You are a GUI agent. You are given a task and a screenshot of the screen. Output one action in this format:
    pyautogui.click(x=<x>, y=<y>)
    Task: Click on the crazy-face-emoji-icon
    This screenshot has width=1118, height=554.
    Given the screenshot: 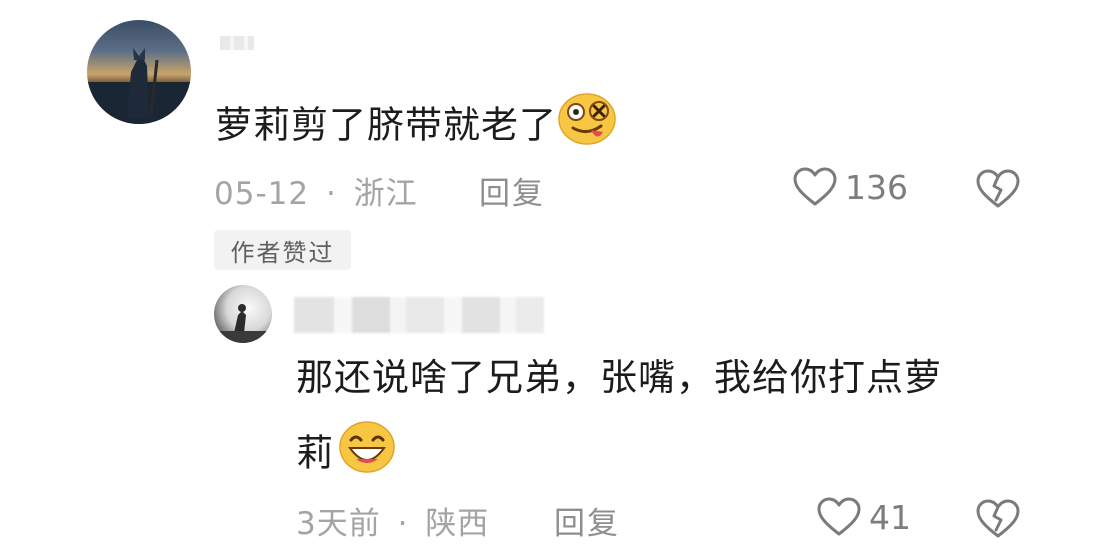 What is the action you would take?
    pyautogui.click(x=587, y=127)
    